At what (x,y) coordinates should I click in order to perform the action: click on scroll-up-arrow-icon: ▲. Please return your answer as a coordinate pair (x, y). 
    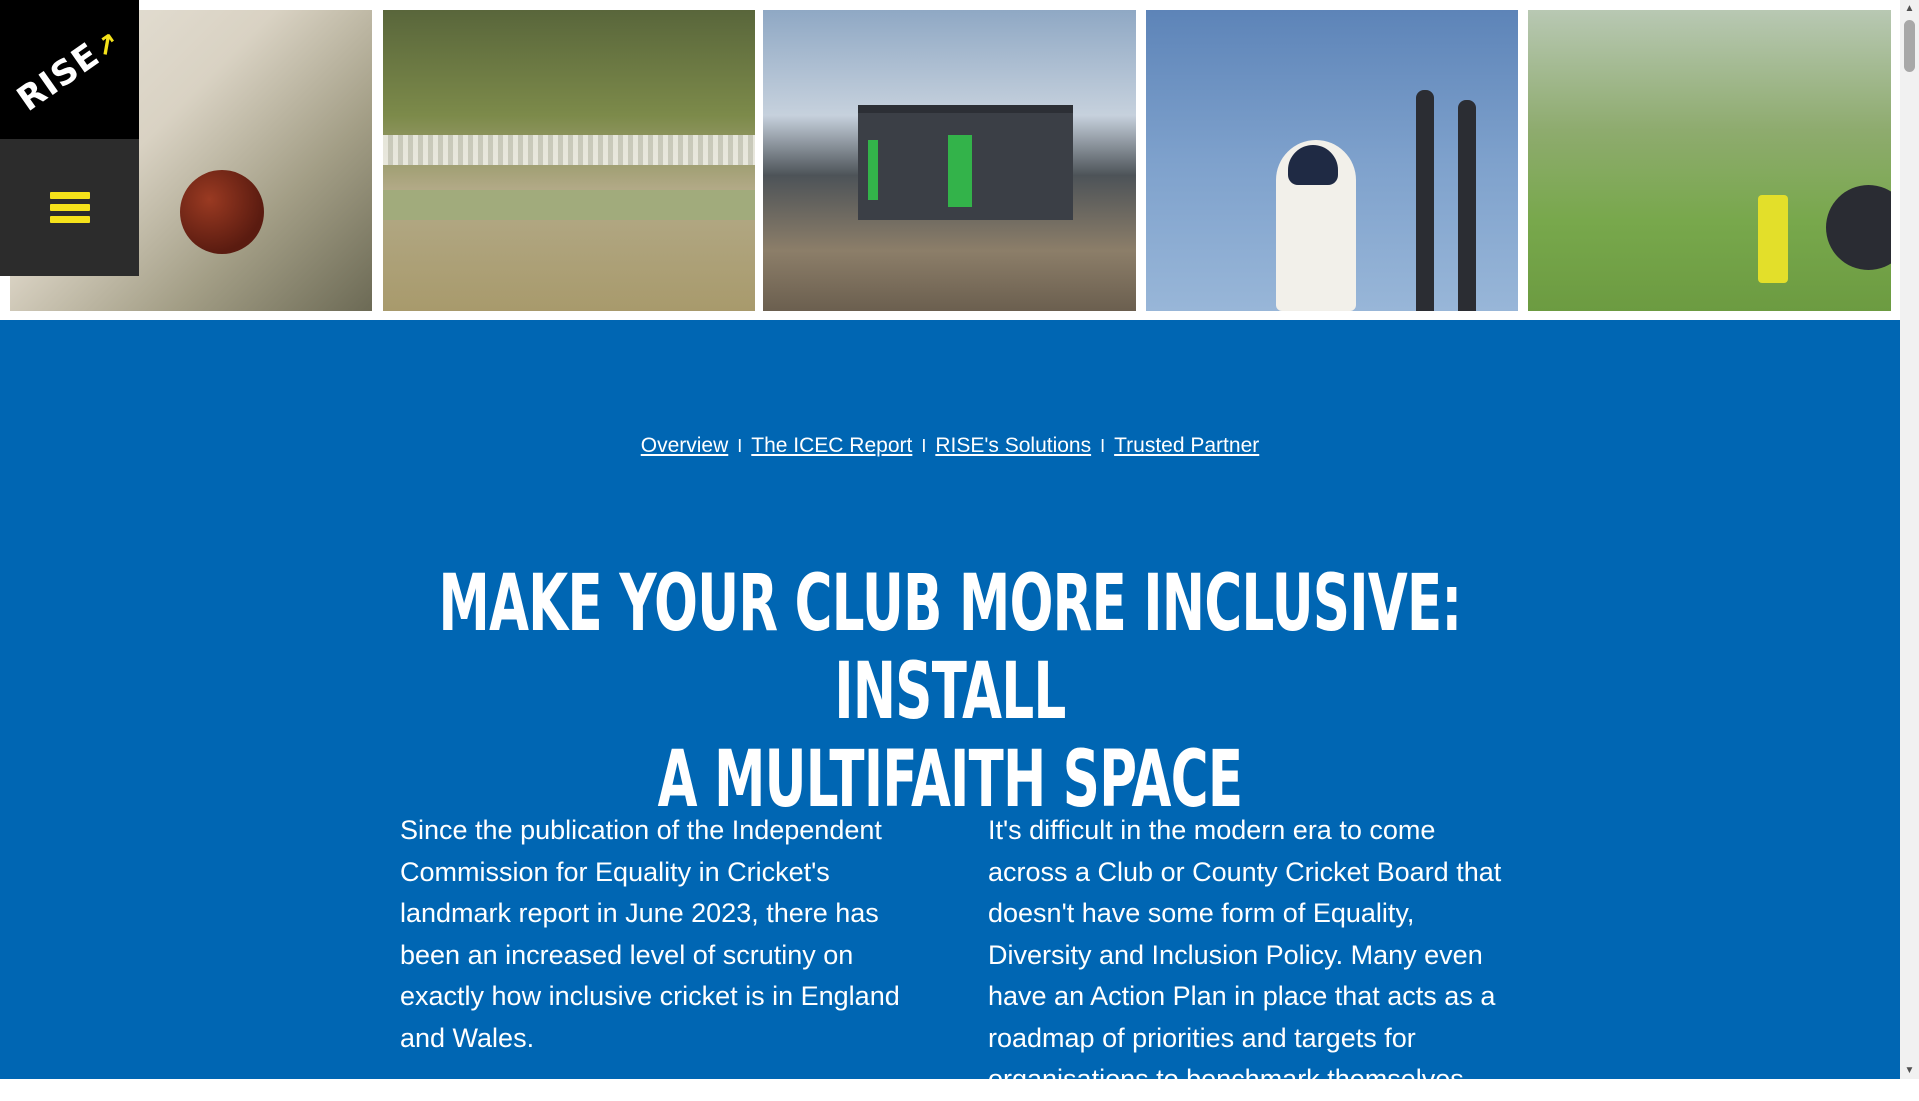
    Looking at the image, I should click on (1909, 8).